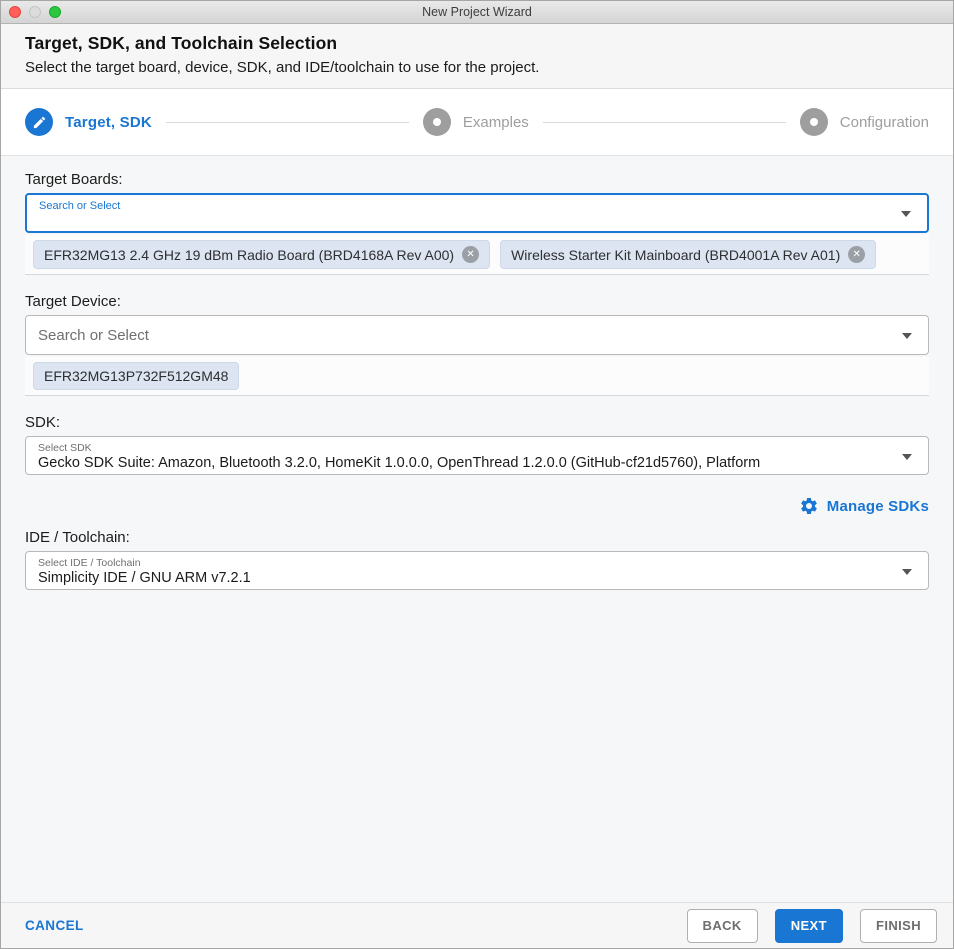  Describe the element at coordinates (73, 301) in the screenshot. I see `target-device-label: Target Device:` at that location.